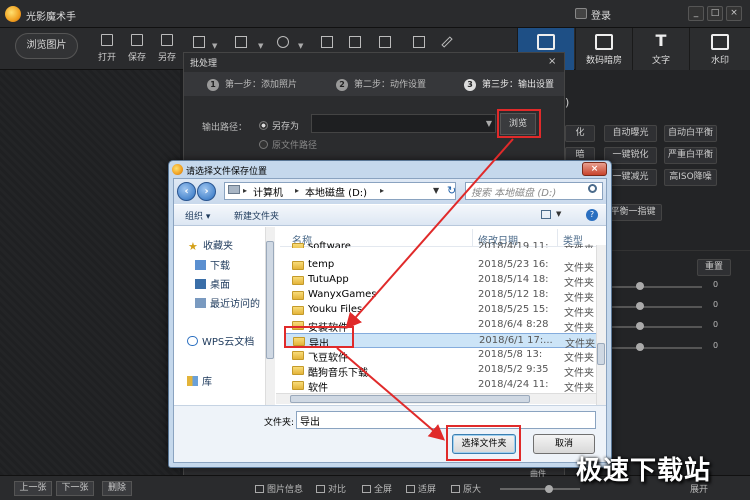 The image size is (750, 500). I want to click on arrow-to-folder, so click(429, 233).